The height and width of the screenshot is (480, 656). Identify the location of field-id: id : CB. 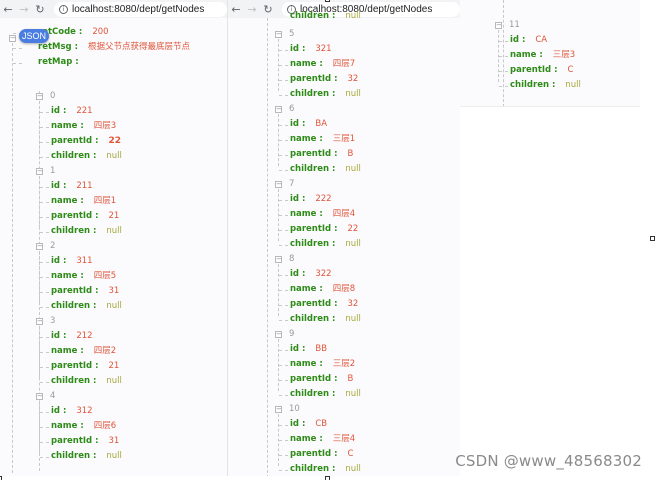
(308, 424).